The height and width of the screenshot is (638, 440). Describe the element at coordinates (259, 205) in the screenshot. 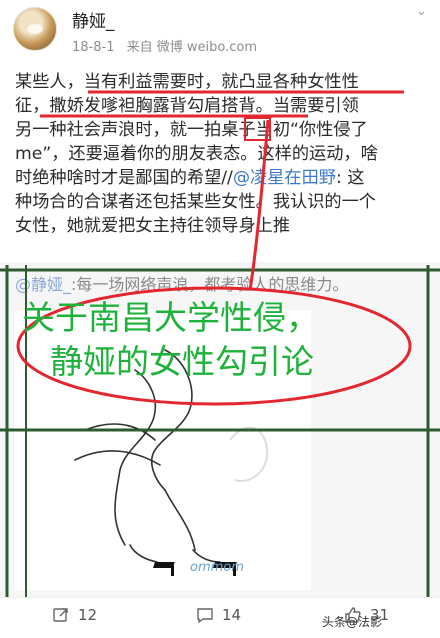

I see `arrow-annotation` at that location.